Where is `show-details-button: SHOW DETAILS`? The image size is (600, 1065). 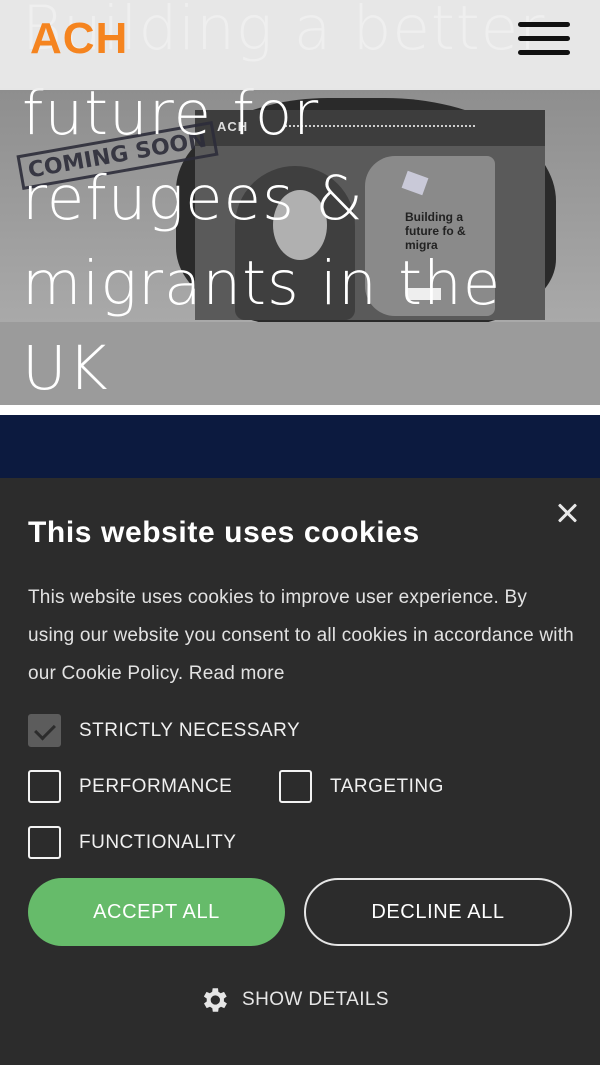
show-details-button: SHOW DETAILS is located at coordinates (293, 1000).